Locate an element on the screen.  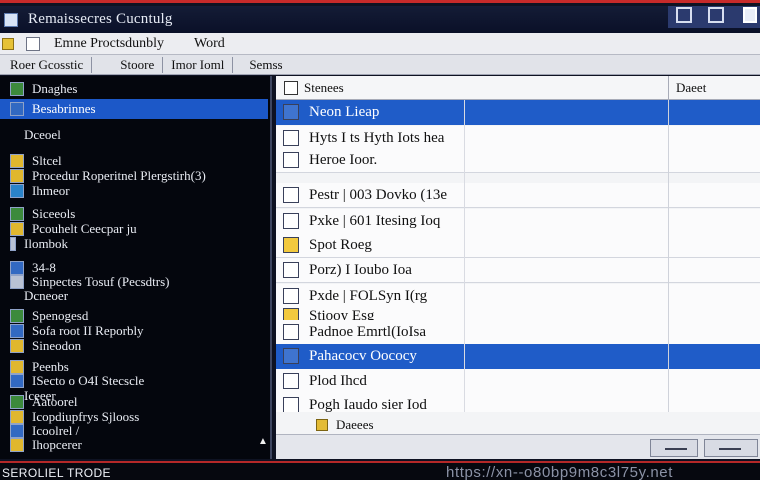
table-row: Pxke | 601 Itesing Ioq is located at coordinates (518, 221).